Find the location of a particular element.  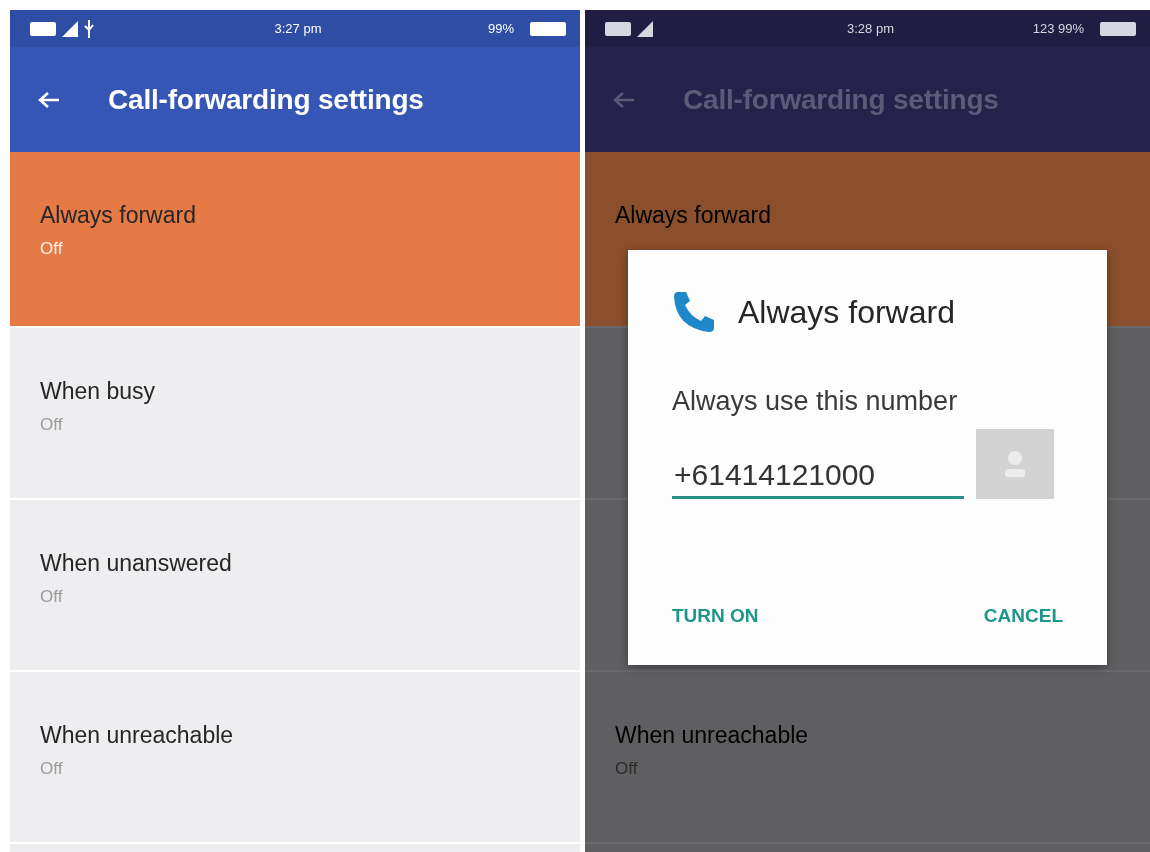

dialog-button: TURN ON is located at coordinates (715, 616).